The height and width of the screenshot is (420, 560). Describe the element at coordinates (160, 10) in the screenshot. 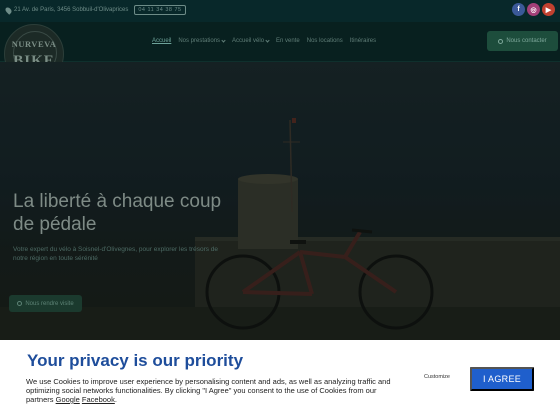

I see `phone-number: 04 11 34 38 75` at that location.